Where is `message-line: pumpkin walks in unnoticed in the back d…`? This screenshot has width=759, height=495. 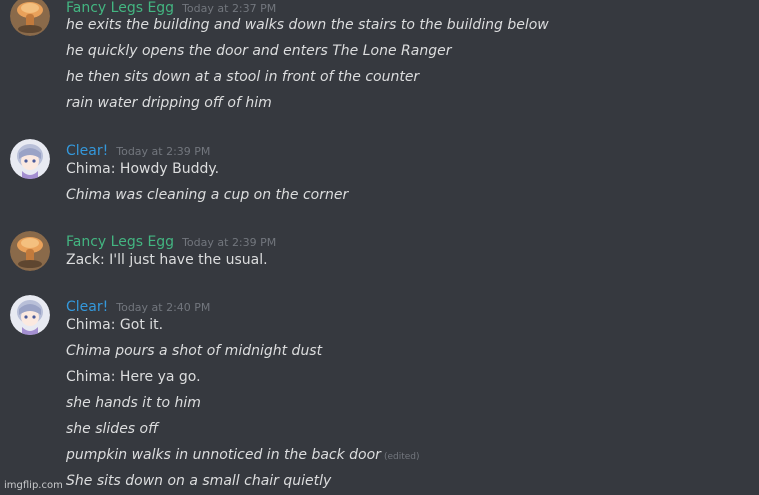 message-line: pumpkin walks in unnoticed in the back d… is located at coordinates (243, 455).